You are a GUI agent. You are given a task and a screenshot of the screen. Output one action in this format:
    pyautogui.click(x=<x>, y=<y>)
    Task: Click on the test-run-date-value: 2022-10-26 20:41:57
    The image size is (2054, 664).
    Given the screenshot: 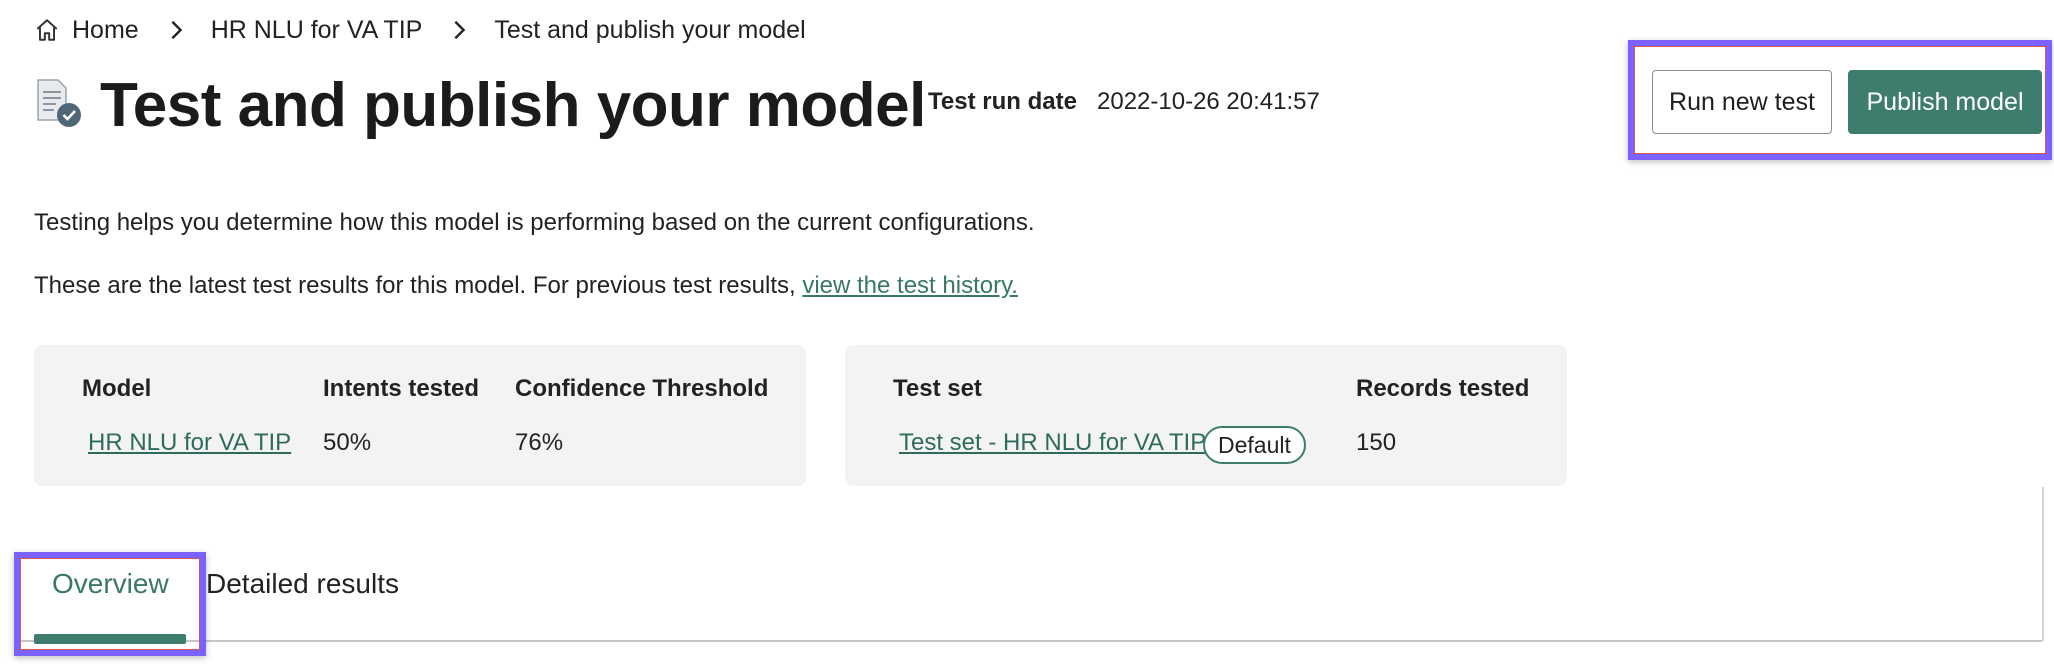 What is the action you would take?
    pyautogui.click(x=1208, y=101)
    